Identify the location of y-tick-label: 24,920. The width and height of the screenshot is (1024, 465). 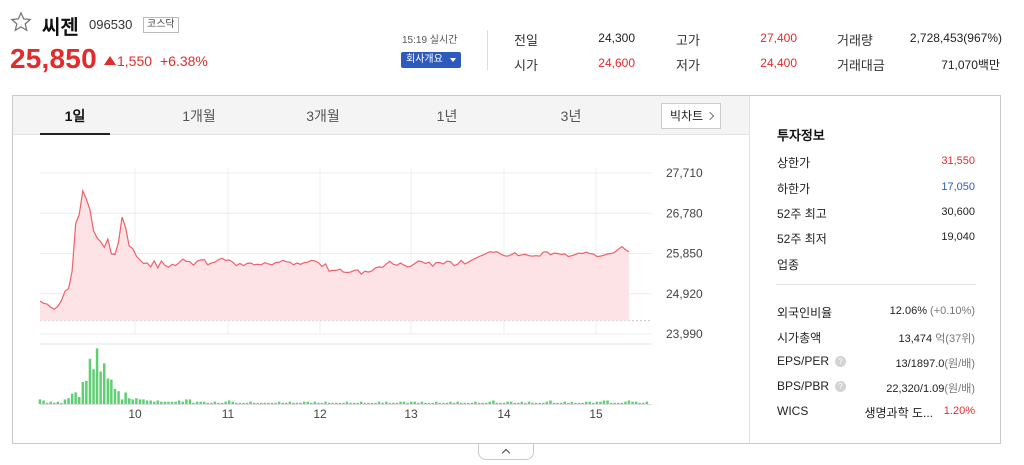
(684, 294).